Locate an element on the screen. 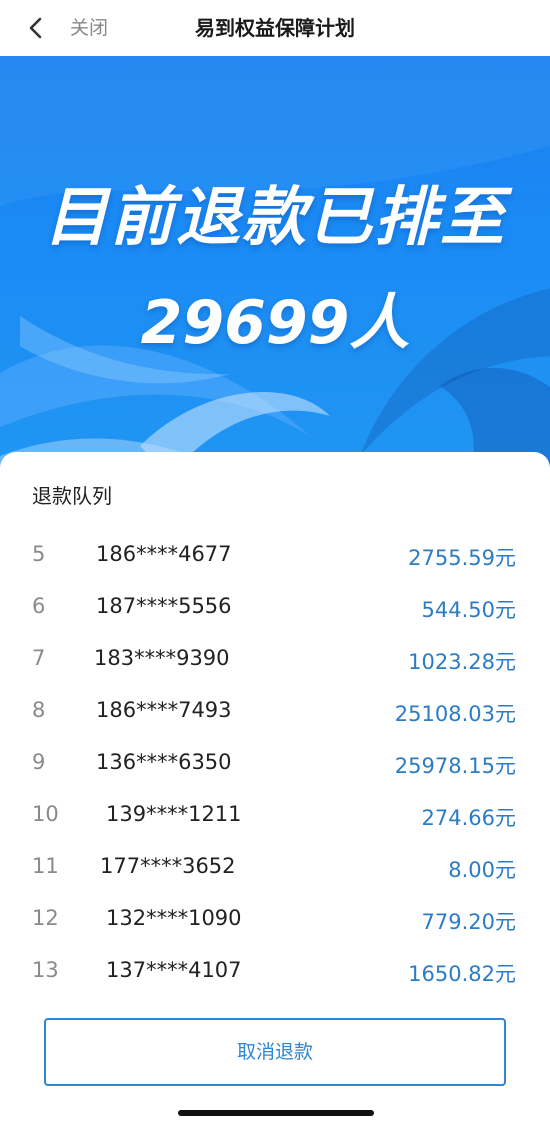 This screenshot has width=550, height=1129. queue-row: 6 187****5556 544.50元 is located at coordinates (275, 608).